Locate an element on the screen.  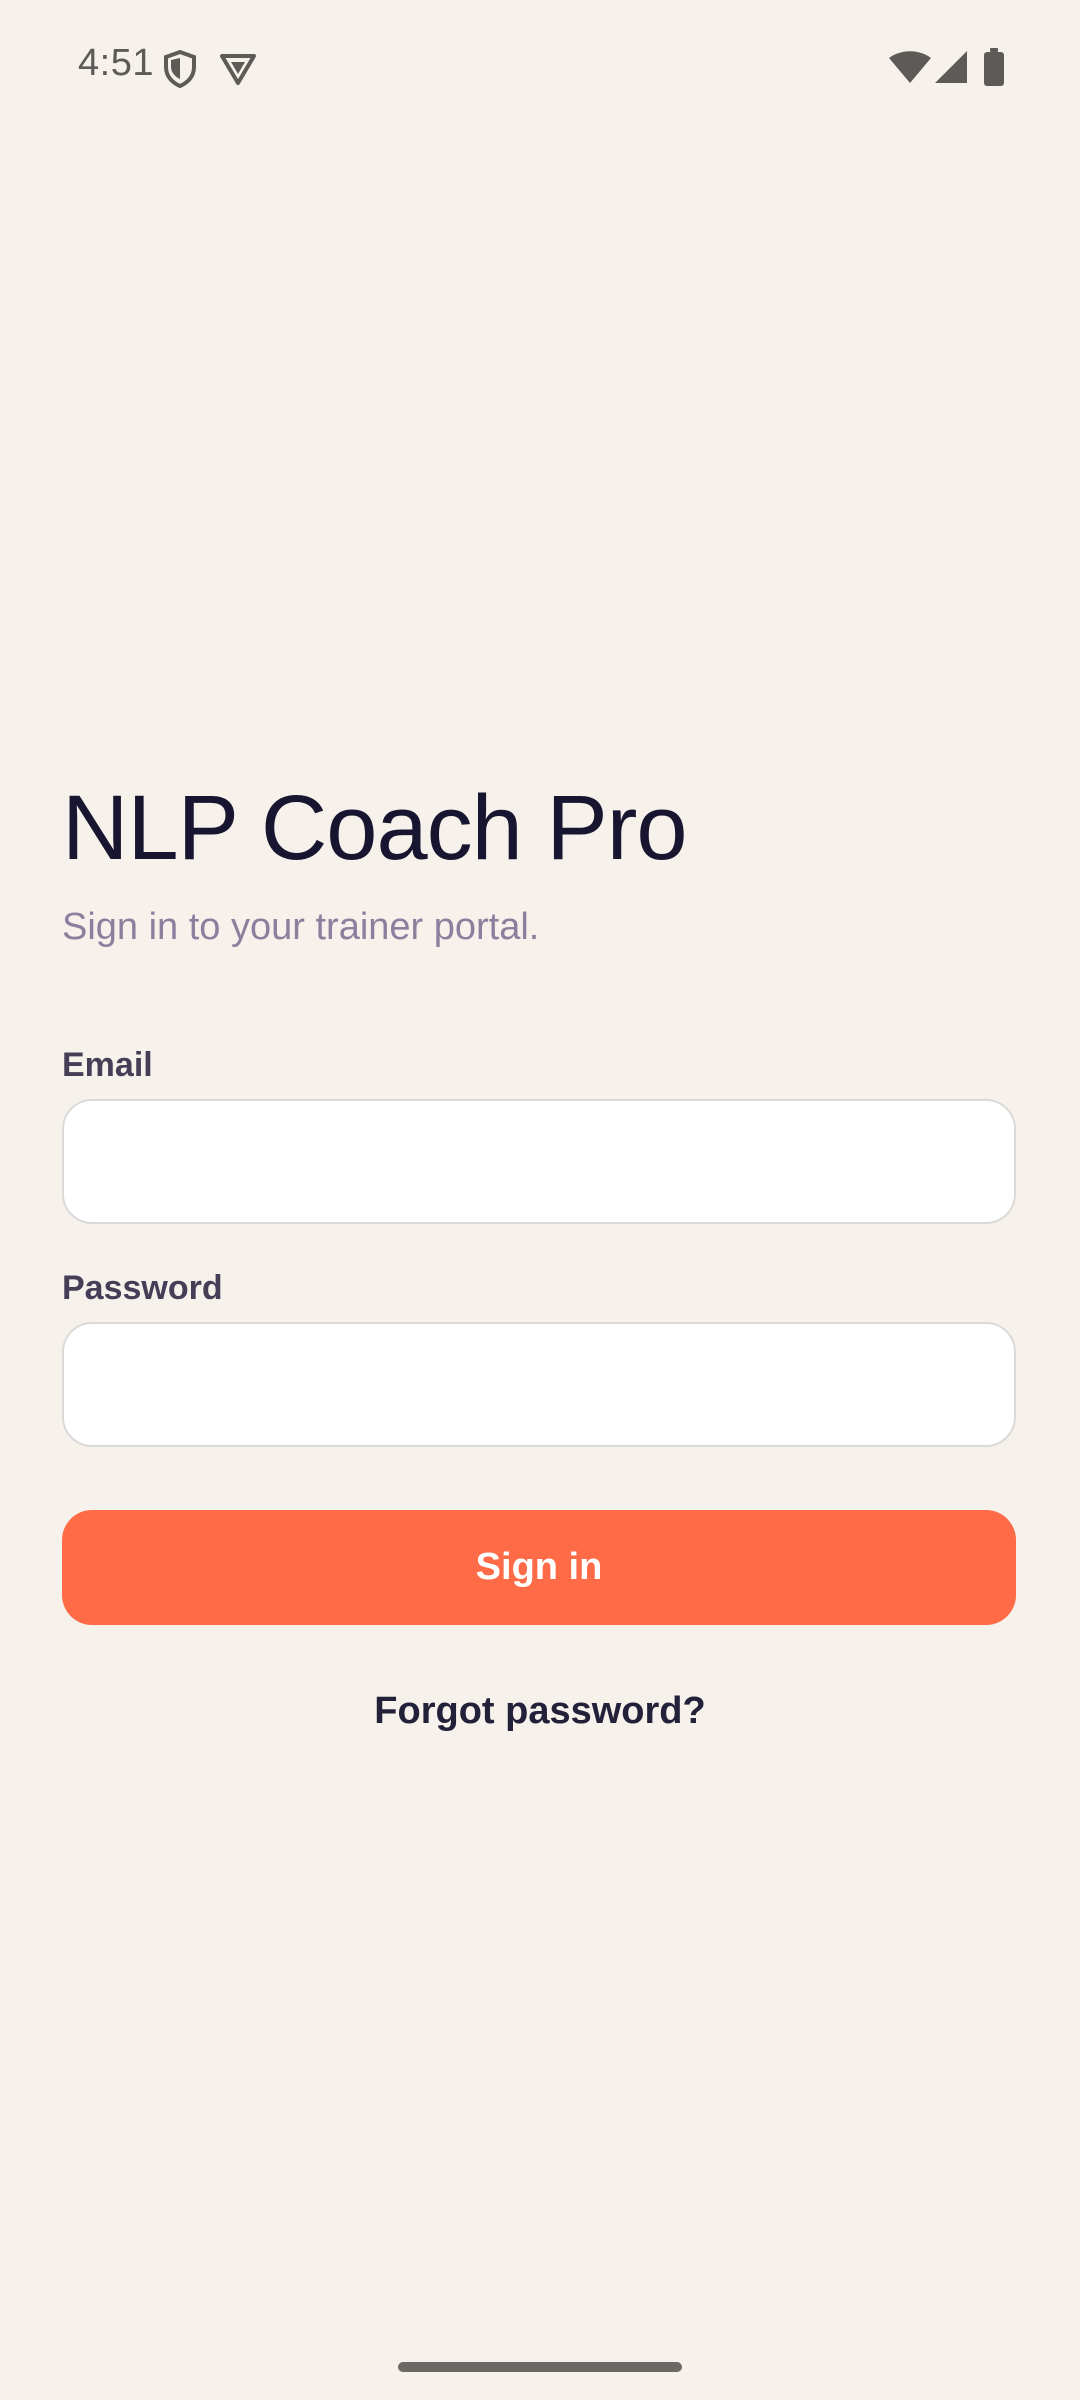
home-indicator is located at coordinates (540, 2367).